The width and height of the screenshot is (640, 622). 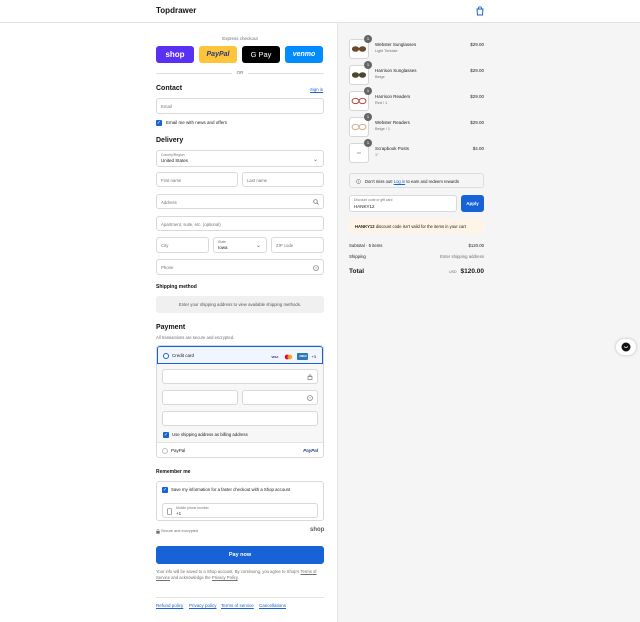 What do you see at coordinates (165, 450) in the screenshot?
I see `paypal-radio` at bounding box center [165, 450].